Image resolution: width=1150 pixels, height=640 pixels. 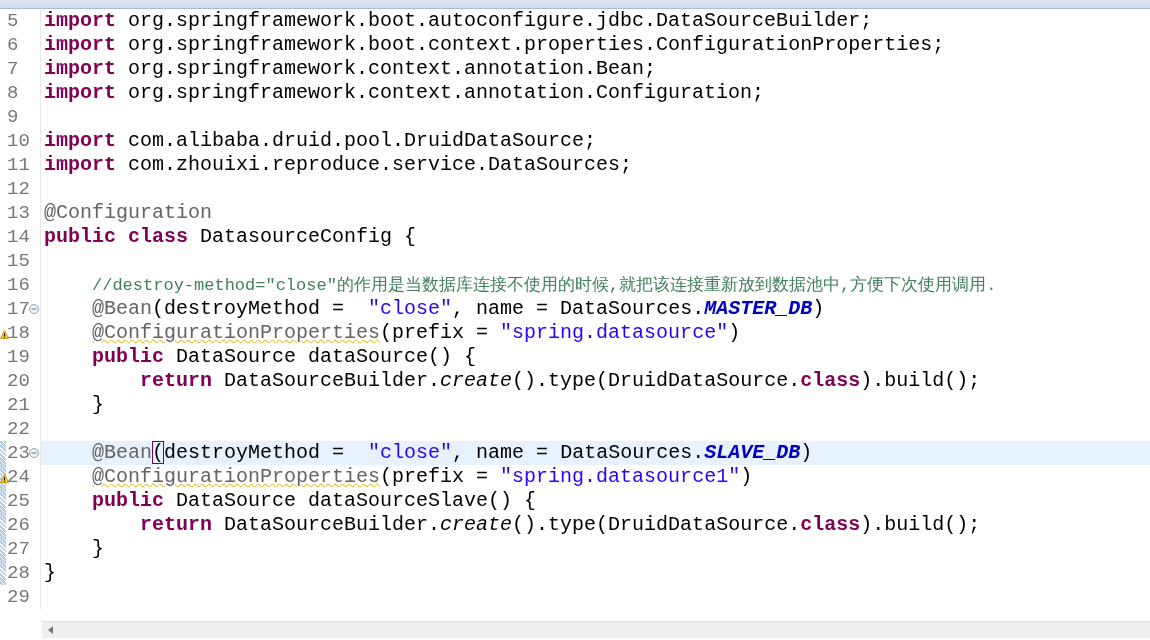 I want to click on line-number: 17, so click(x=18, y=309).